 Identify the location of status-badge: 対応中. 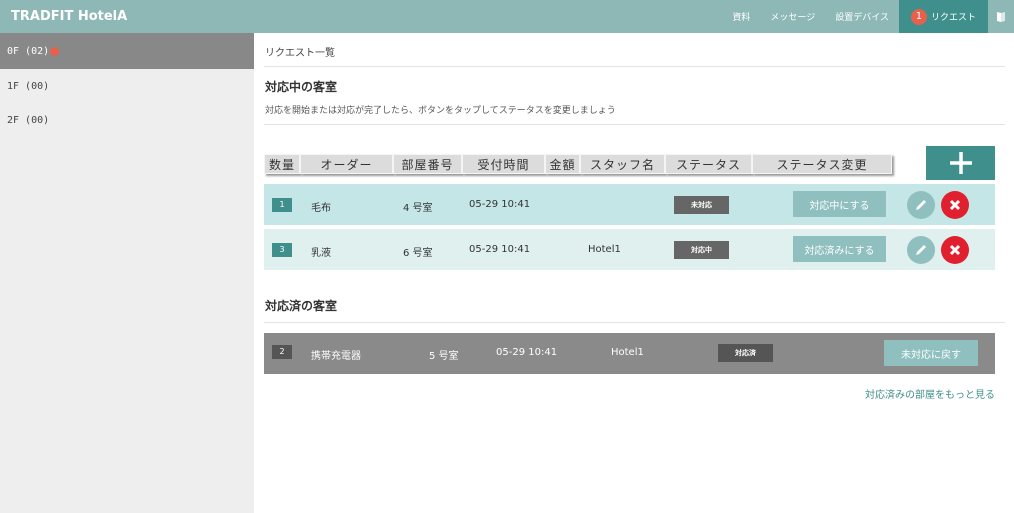
(701, 250).